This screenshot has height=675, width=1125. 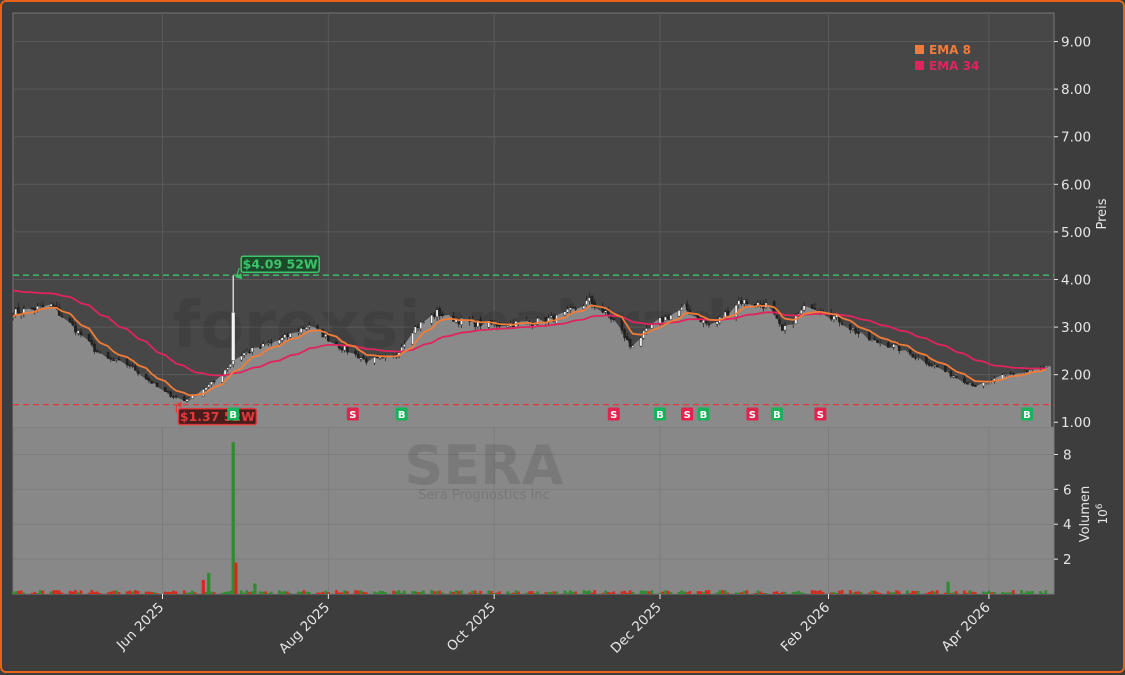 I want to click on legend-label: EMA 8, so click(x=950, y=50).